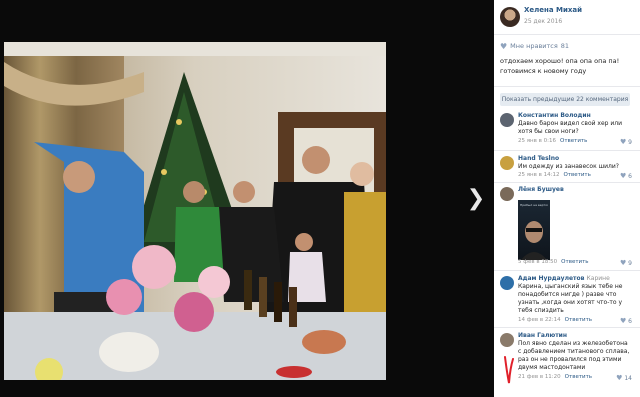  What do you see at coordinates (537, 141) in the screenshot?
I see `comment-date: 25 янв в 0:16` at bounding box center [537, 141].